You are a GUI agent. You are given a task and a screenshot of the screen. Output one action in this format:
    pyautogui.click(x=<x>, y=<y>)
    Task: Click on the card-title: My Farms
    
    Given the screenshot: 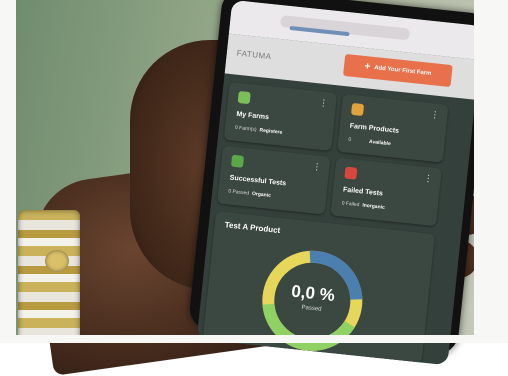 What is the action you would take?
    pyautogui.click(x=253, y=116)
    